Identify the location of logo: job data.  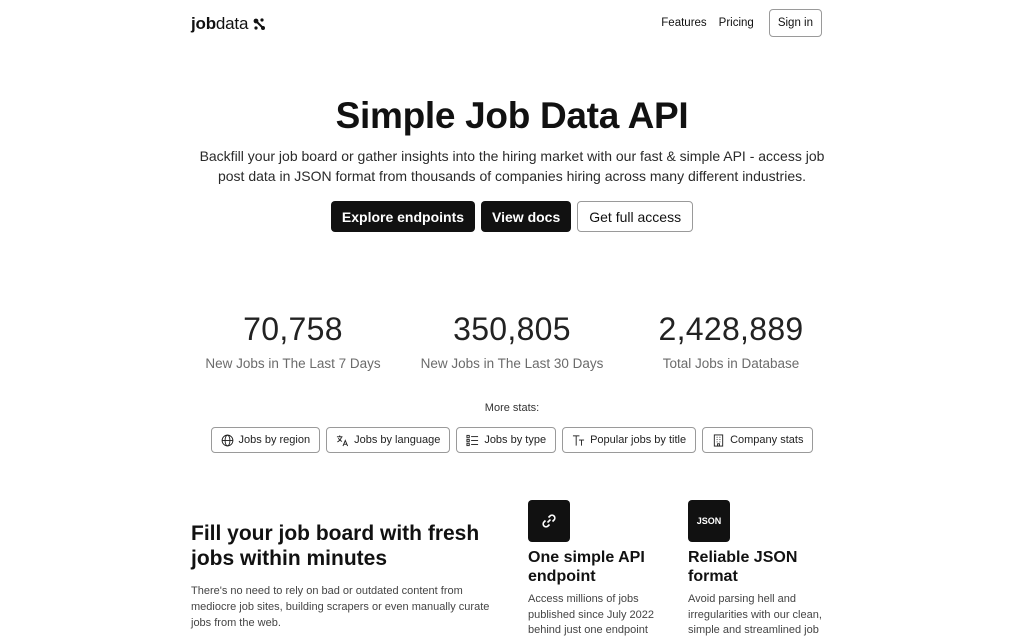
(228, 24).